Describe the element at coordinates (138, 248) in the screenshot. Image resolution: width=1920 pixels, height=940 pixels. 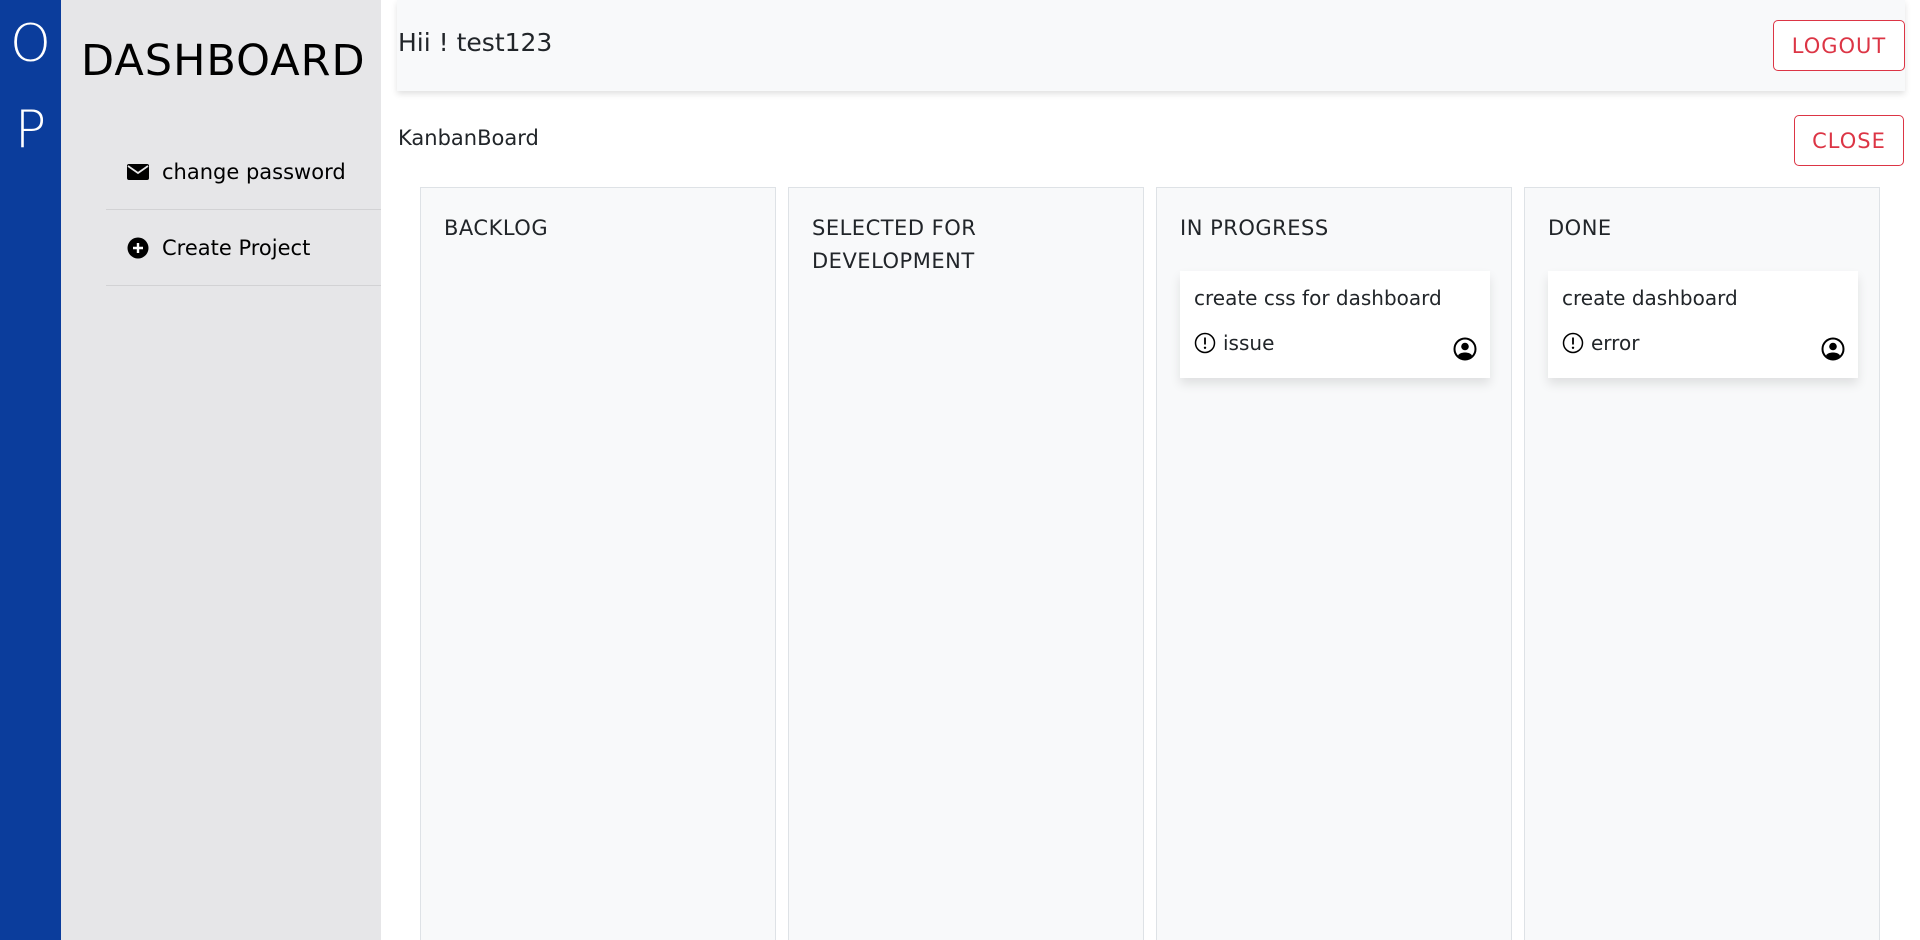
I see `plus-circle-icon` at that location.